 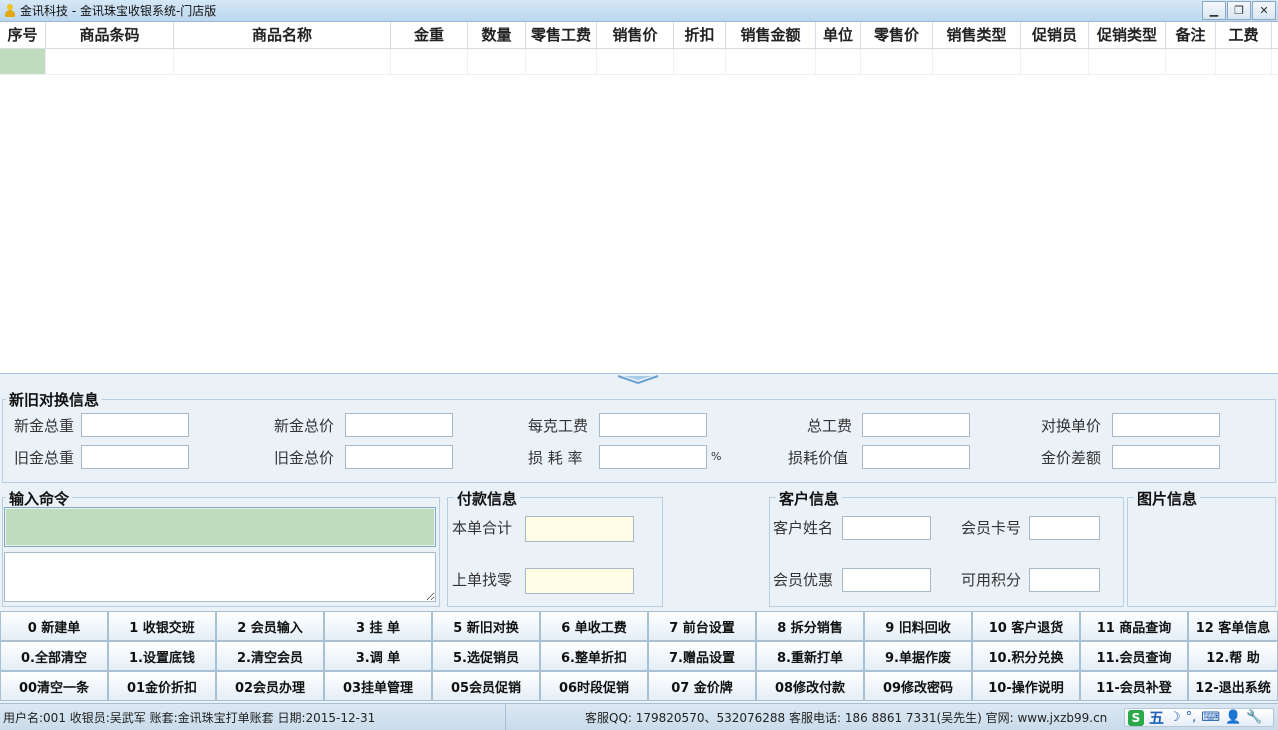 I want to click on command-input, so click(x=220, y=527).